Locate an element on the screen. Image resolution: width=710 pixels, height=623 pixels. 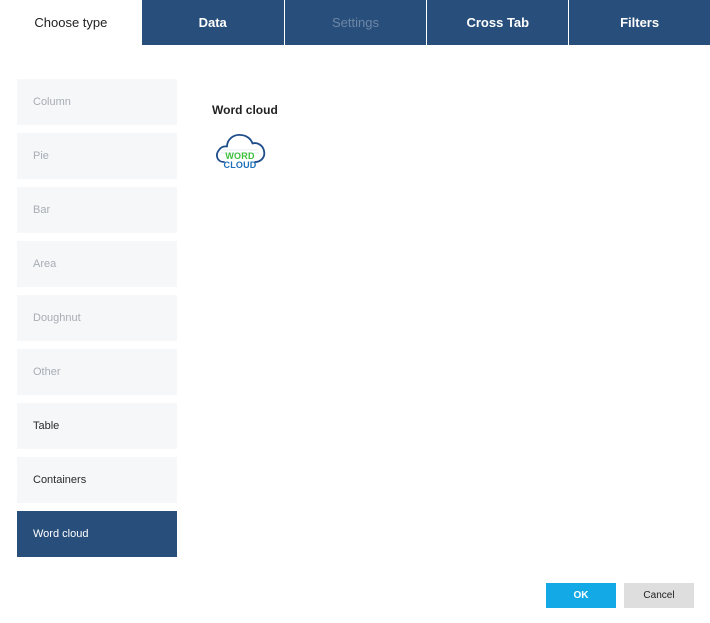
type-item-table: Table is located at coordinates (97, 426).